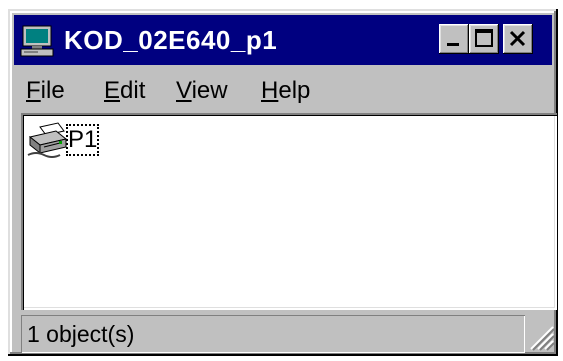 Image resolution: width=563 pixels, height=361 pixels. What do you see at coordinates (37, 41) in the screenshot?
I see `computer-icon` at bounding box center [37, 41].